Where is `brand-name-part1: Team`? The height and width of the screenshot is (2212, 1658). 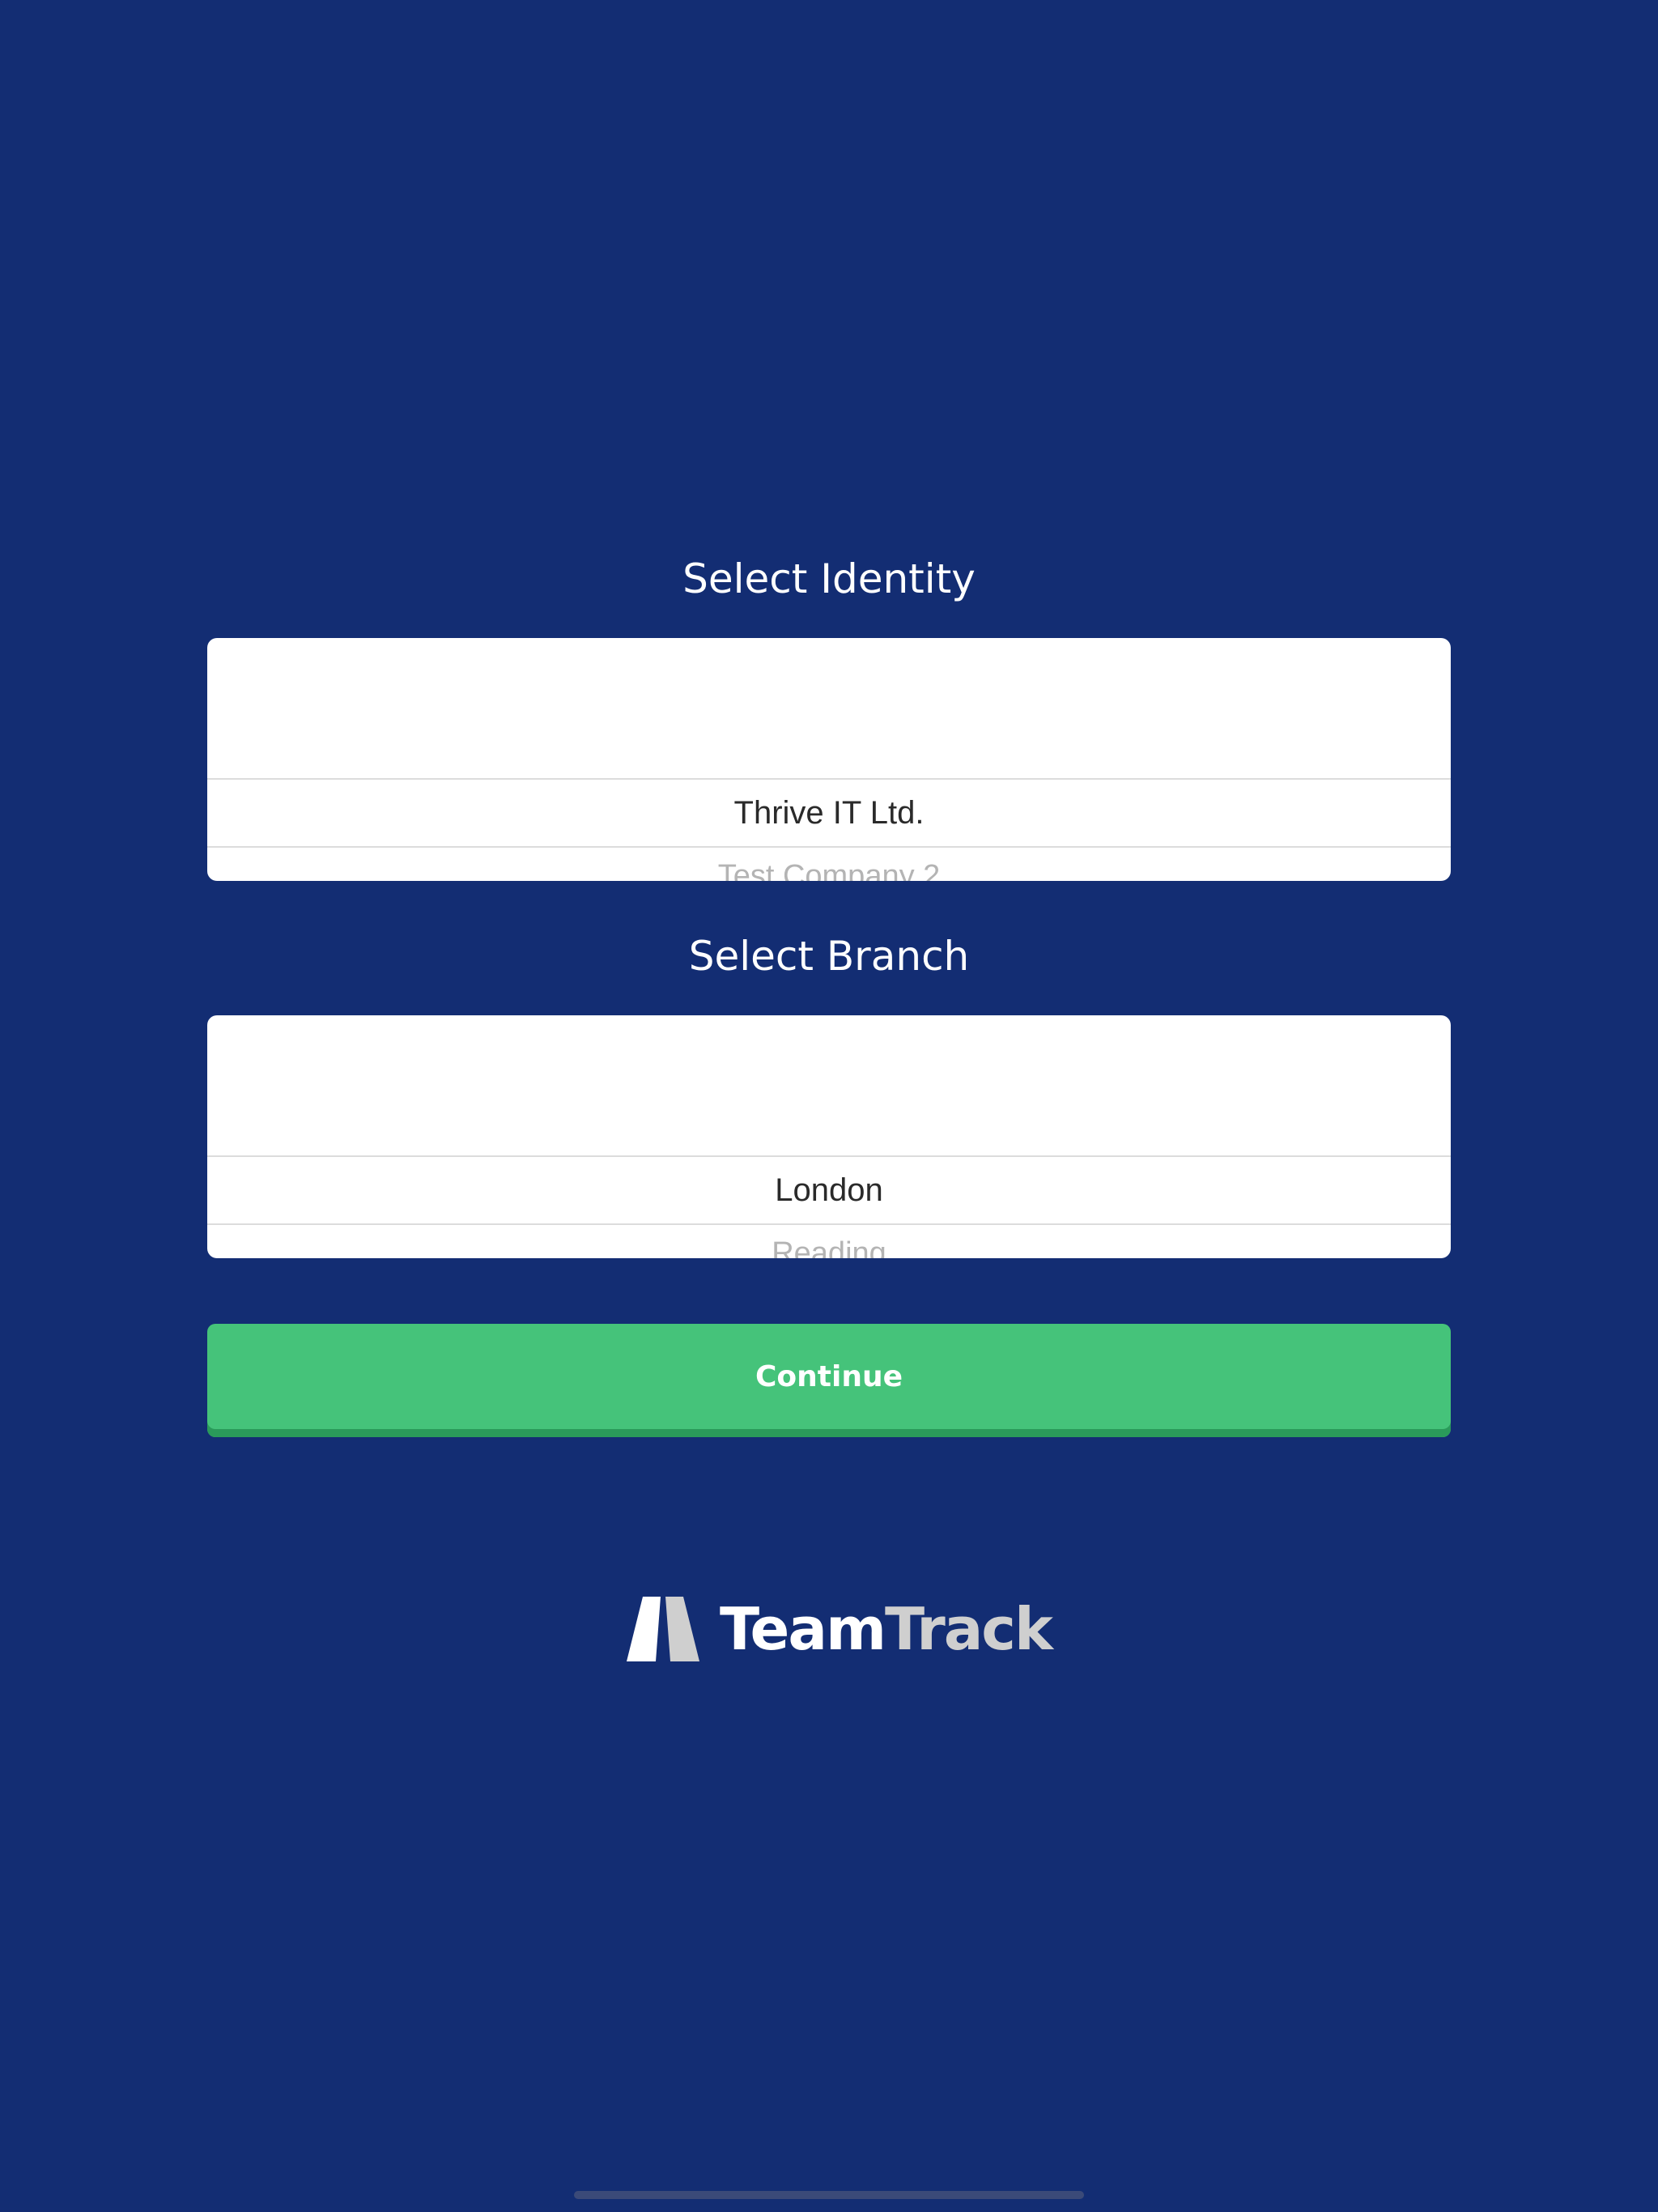 brand-name-part1: Team is located at coordinates (803, 1629).